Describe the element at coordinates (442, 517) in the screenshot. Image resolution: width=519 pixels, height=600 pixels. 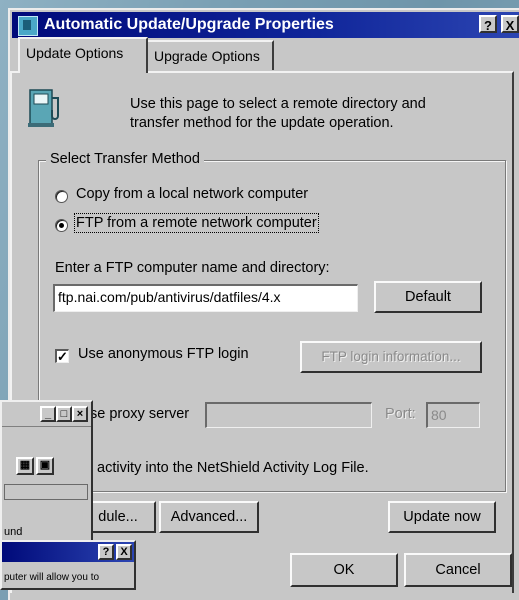
I see `update-now-button: Update now` at that location.